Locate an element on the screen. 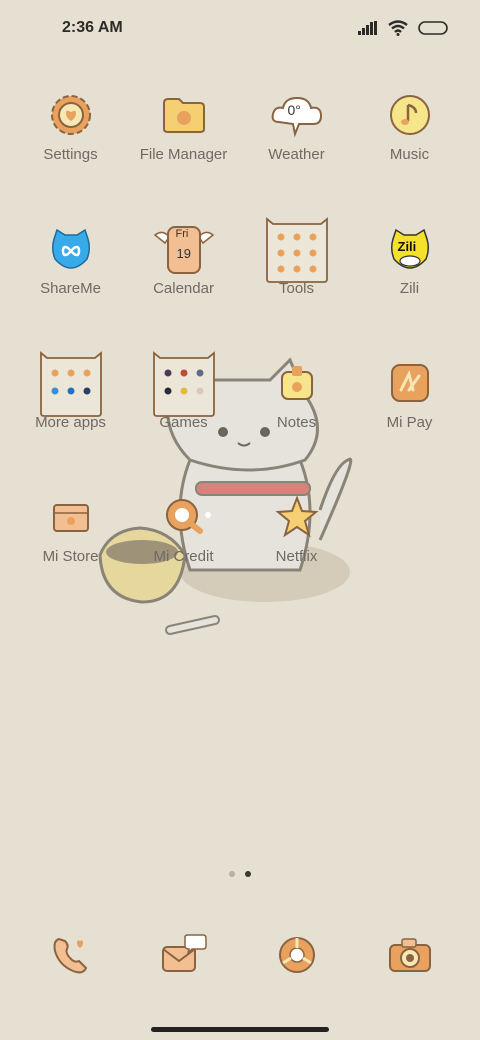 Image resolution: width=480 pixels, height=1040 pixels. app-label: ShareMe is located at coordinates (70, 288).